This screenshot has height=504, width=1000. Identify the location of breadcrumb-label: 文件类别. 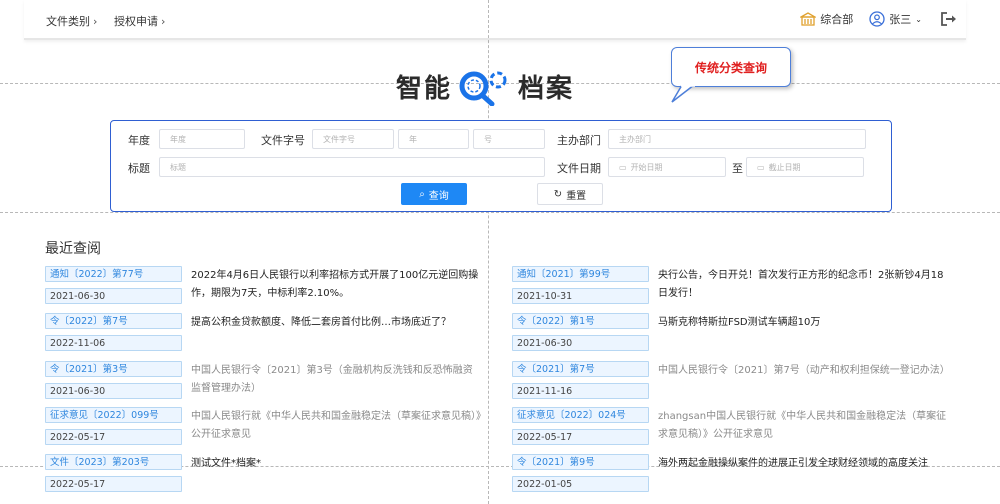
(68, 21).